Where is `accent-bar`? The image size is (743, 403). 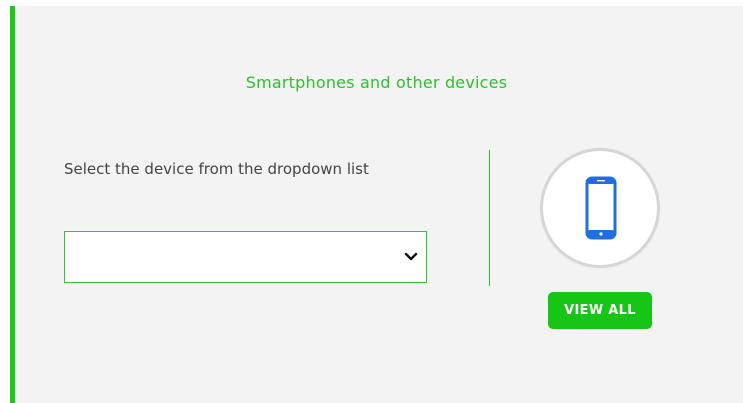
accent-bar is located at coordinates (12, 204).